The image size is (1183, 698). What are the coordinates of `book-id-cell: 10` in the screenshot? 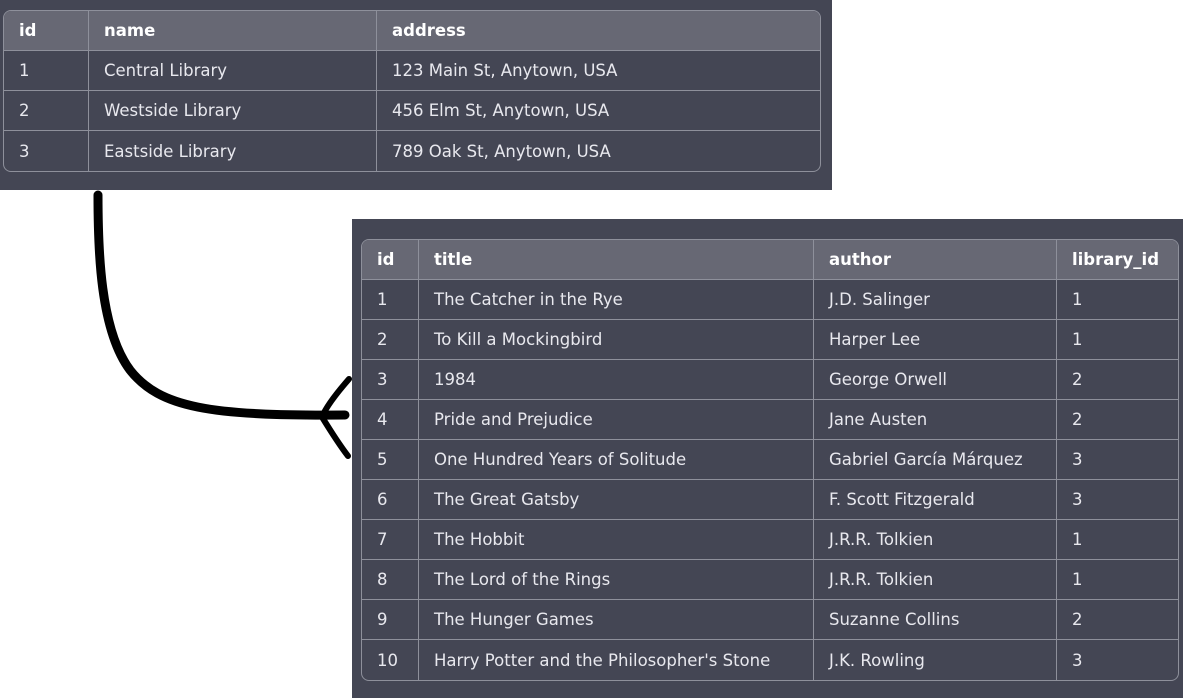 It's located at (390, 660).